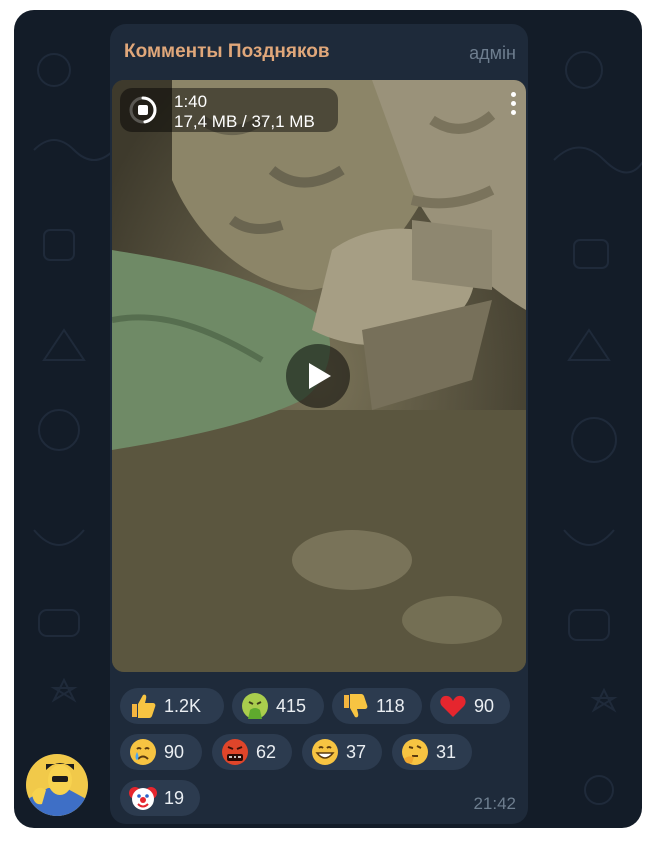 This screenshot has width=656, height=842. Describe the element at coordinates (191, 101) in the screenshot. I see `video-duration: 1:40` at that location.